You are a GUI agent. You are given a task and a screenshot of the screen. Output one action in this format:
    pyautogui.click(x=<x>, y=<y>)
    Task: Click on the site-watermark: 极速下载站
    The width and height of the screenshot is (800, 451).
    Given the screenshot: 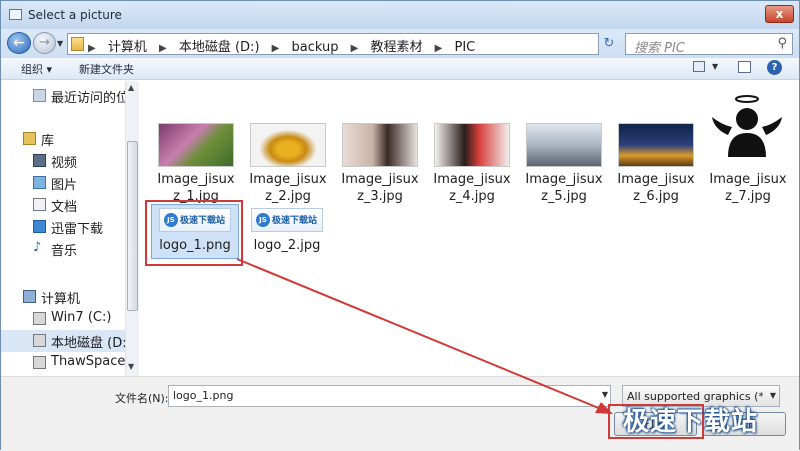 What is the action you would take?
    pyautogui.click(x=691, y=422)
    